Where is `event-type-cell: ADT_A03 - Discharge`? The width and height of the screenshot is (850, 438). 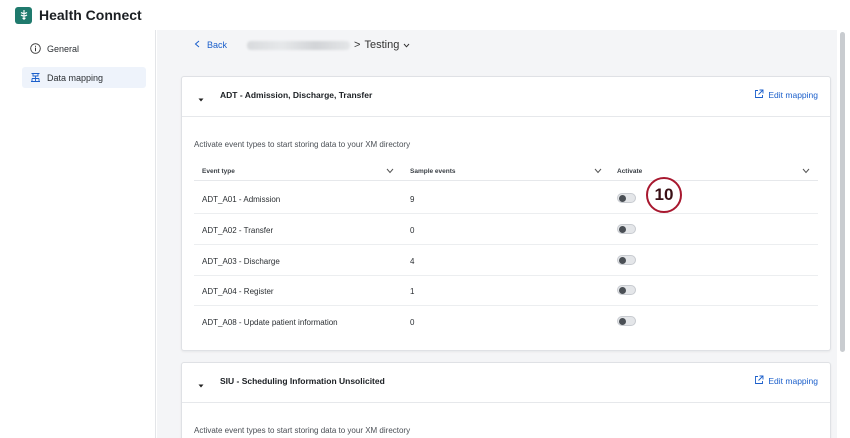
event-type-cell: ADT_A03 - Discharge is located at coordinates (241, 261).